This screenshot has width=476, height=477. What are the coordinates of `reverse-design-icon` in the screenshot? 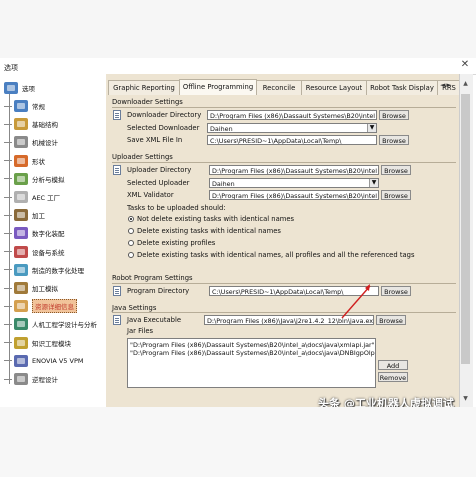 It's located at (21, 379).